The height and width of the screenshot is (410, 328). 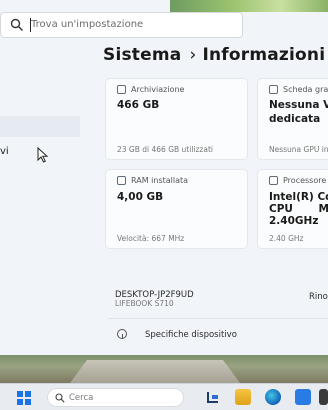 What do you see at coordinates (176, 209) in the screenshot?
I see `ram-card: RAM installata 4,00 GB Velocità: 667 MHz` at bounding box center [176, 209].